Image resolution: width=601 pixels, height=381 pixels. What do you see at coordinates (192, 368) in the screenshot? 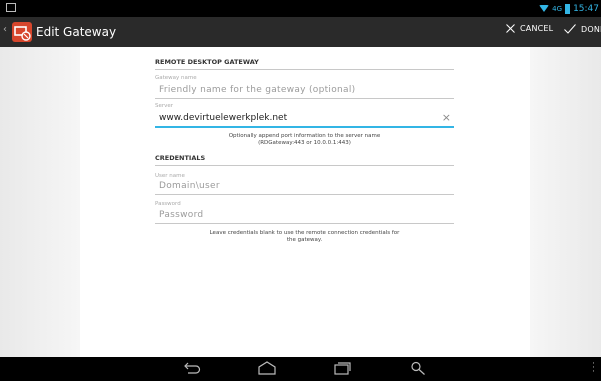
I see `back-icon` at bounding box center [192, 368].